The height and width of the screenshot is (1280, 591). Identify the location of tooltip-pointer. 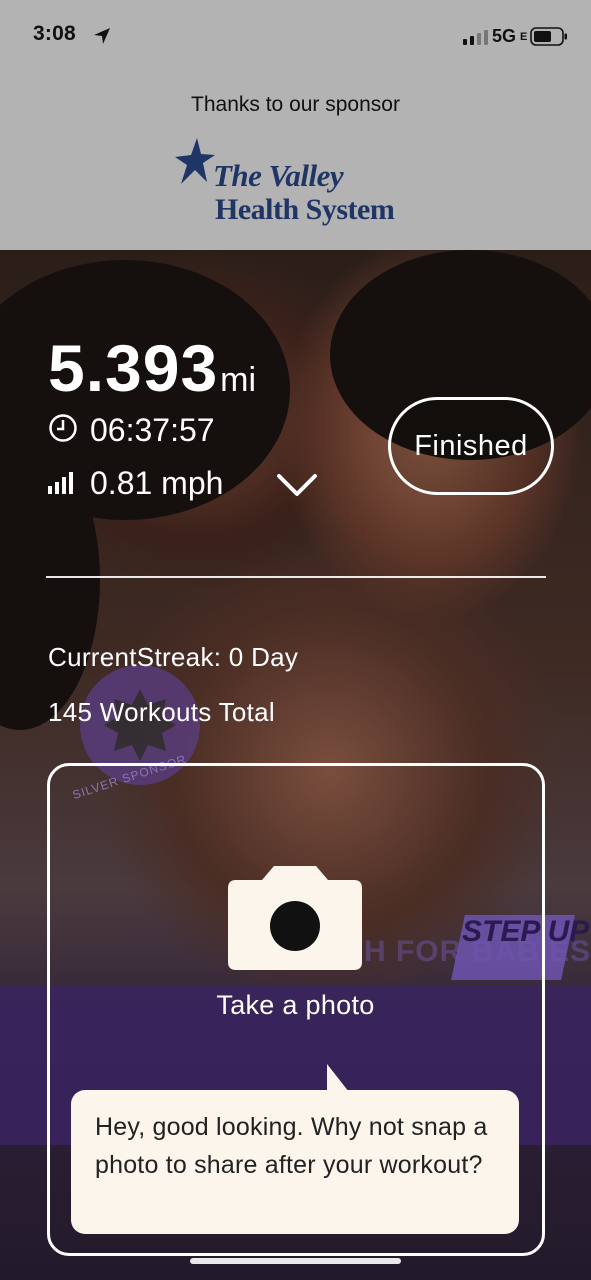
(338, 1078).